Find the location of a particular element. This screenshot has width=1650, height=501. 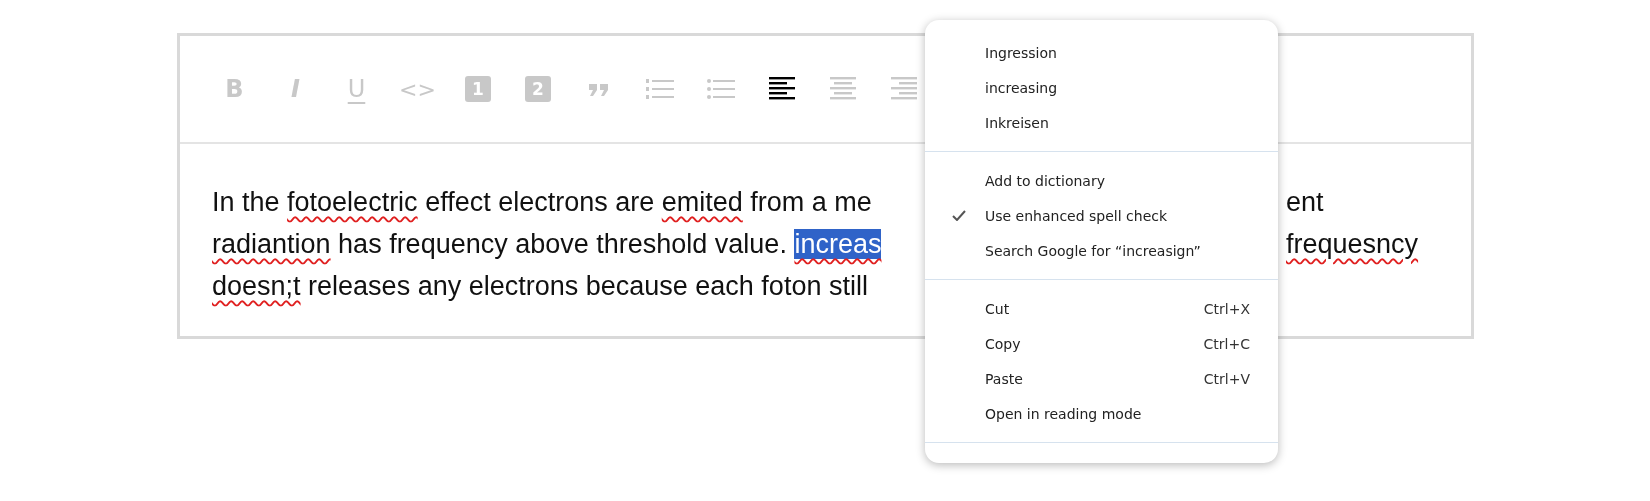

body-text: from a me is located at coordinates (810, 201).